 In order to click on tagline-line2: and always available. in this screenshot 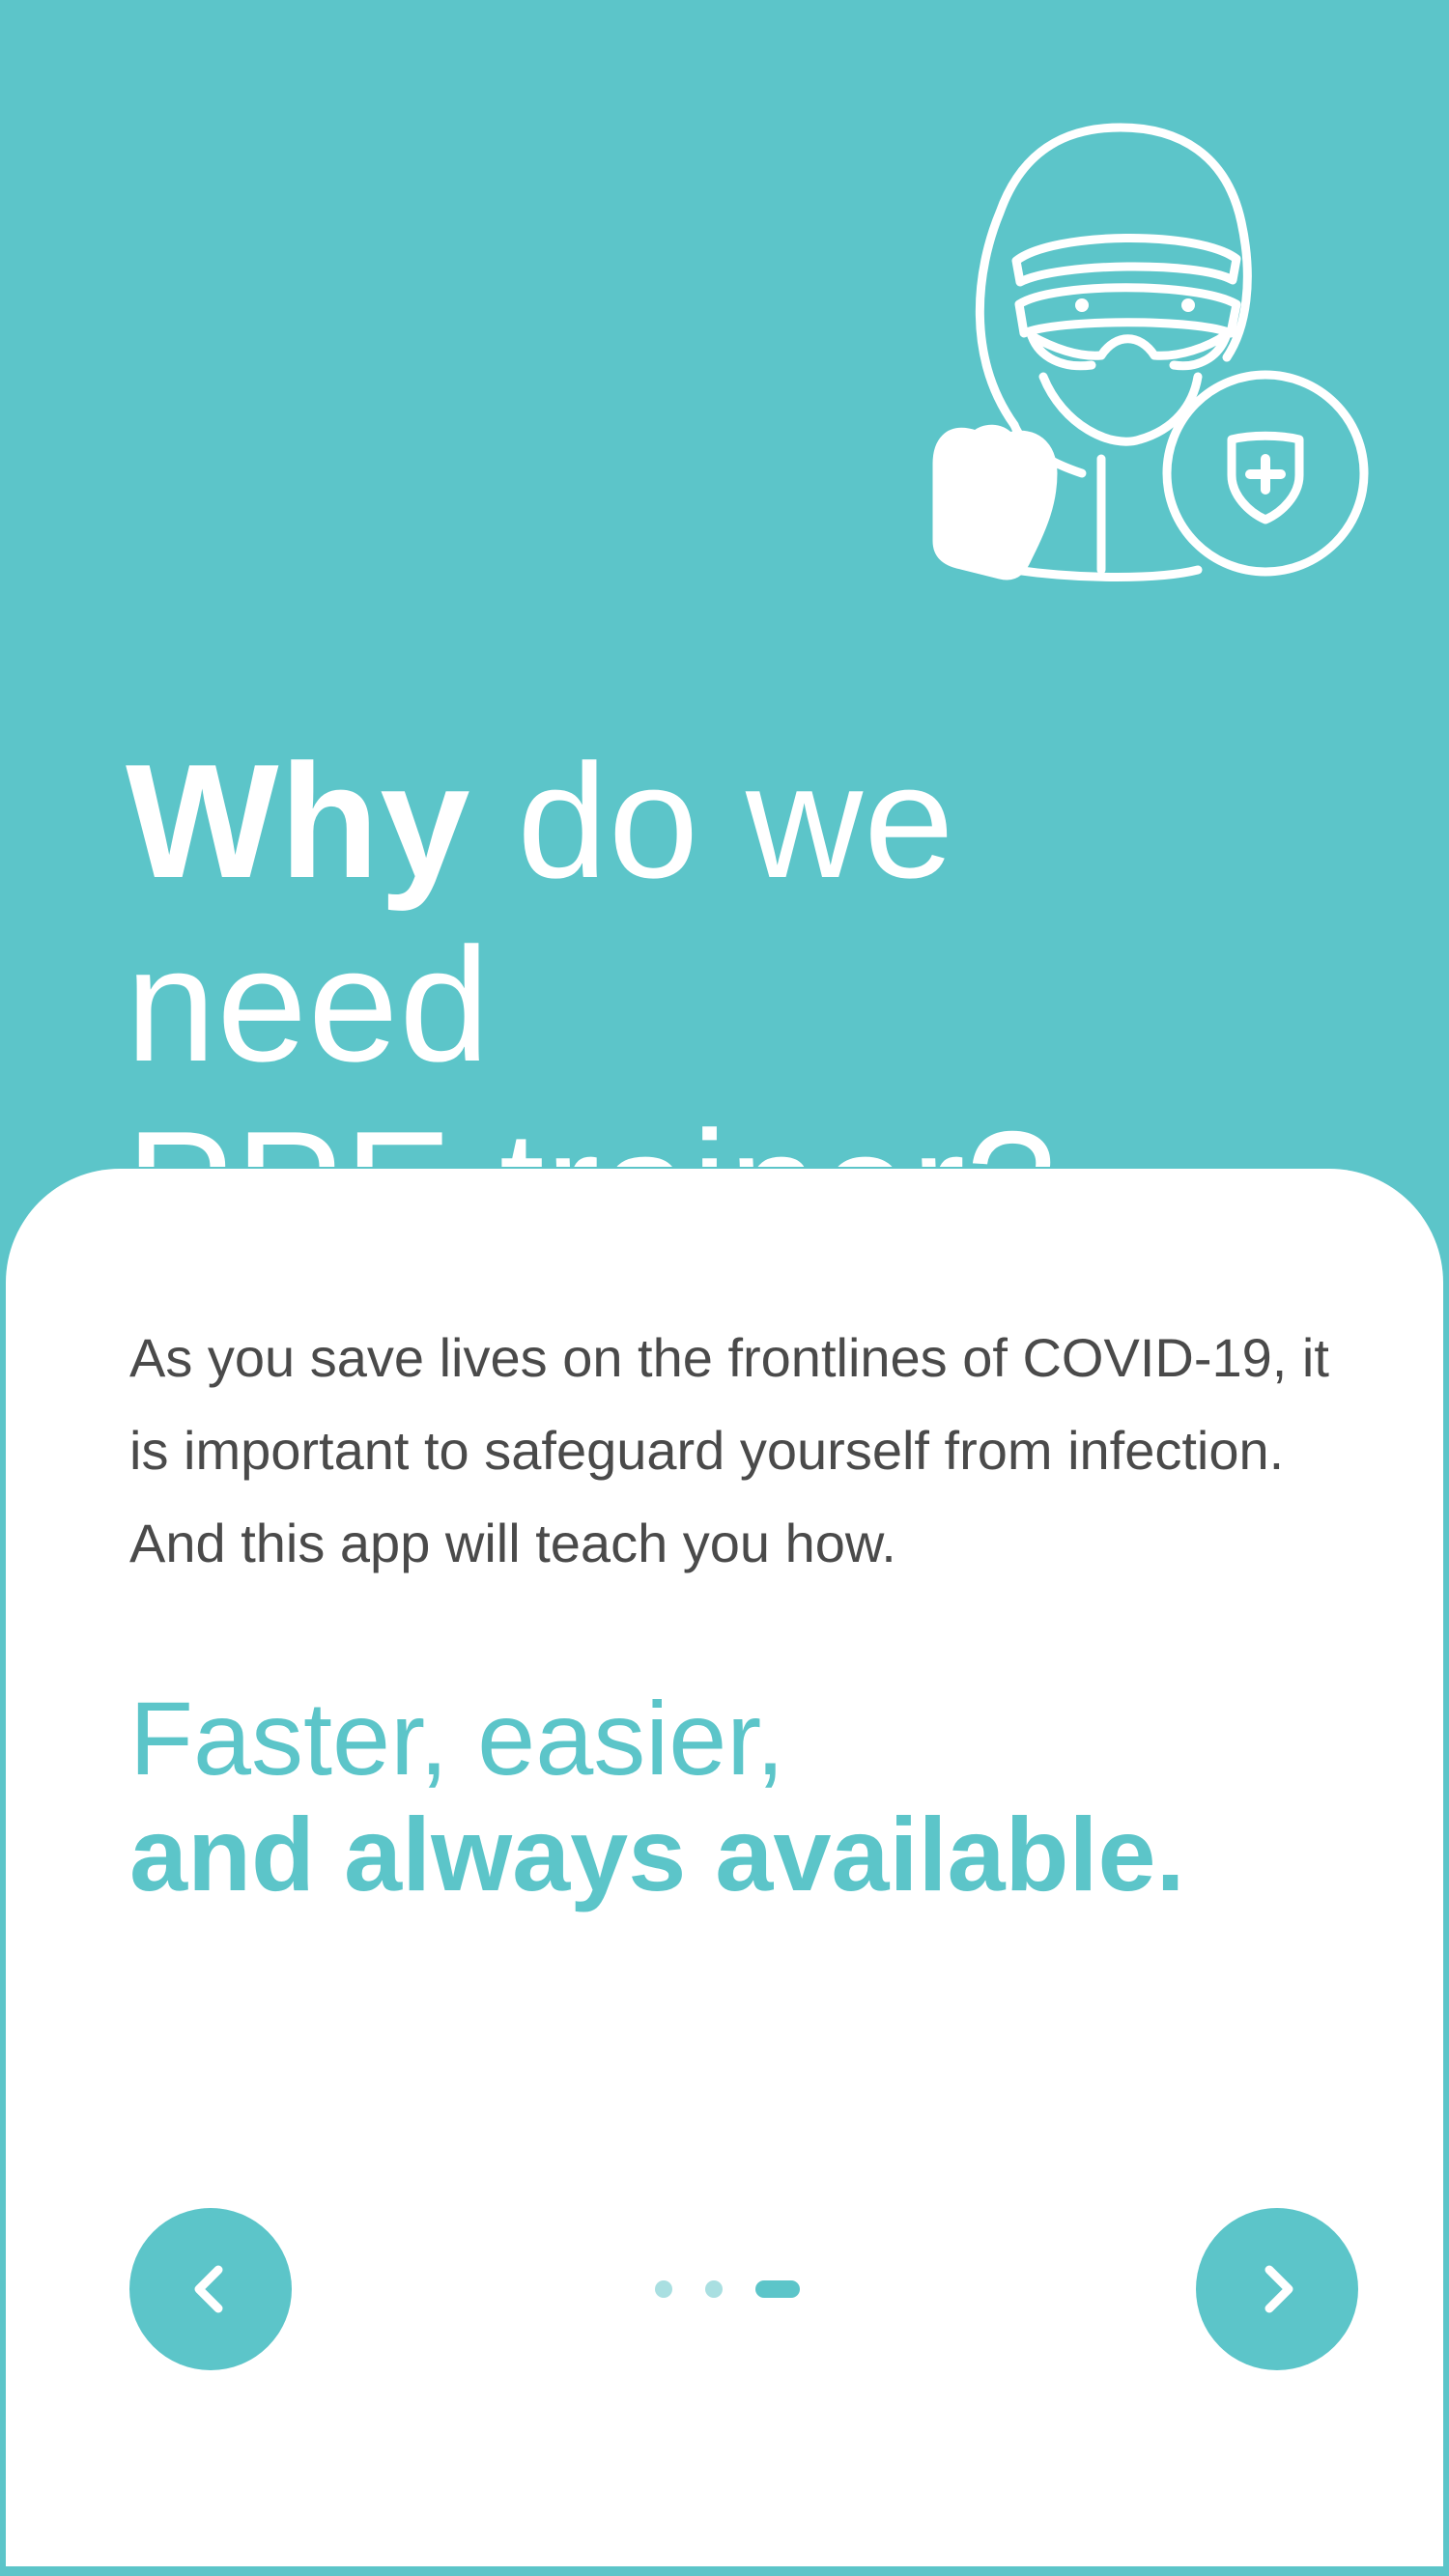, I will do `click(657, 1854)`.